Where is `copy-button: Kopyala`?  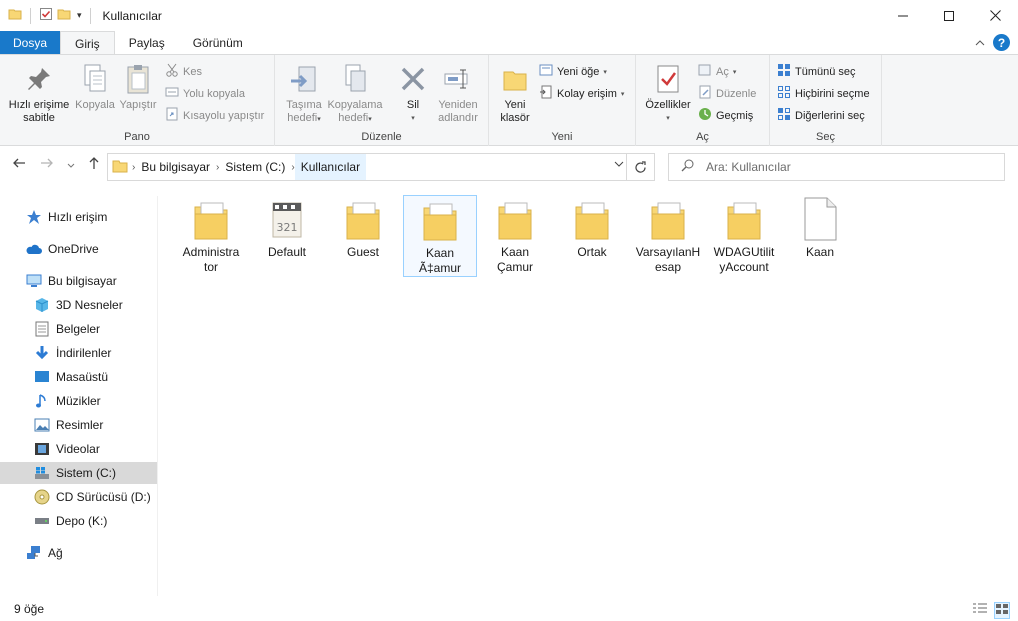 copy-button: Kopyala is located at coordinates (95, 86).